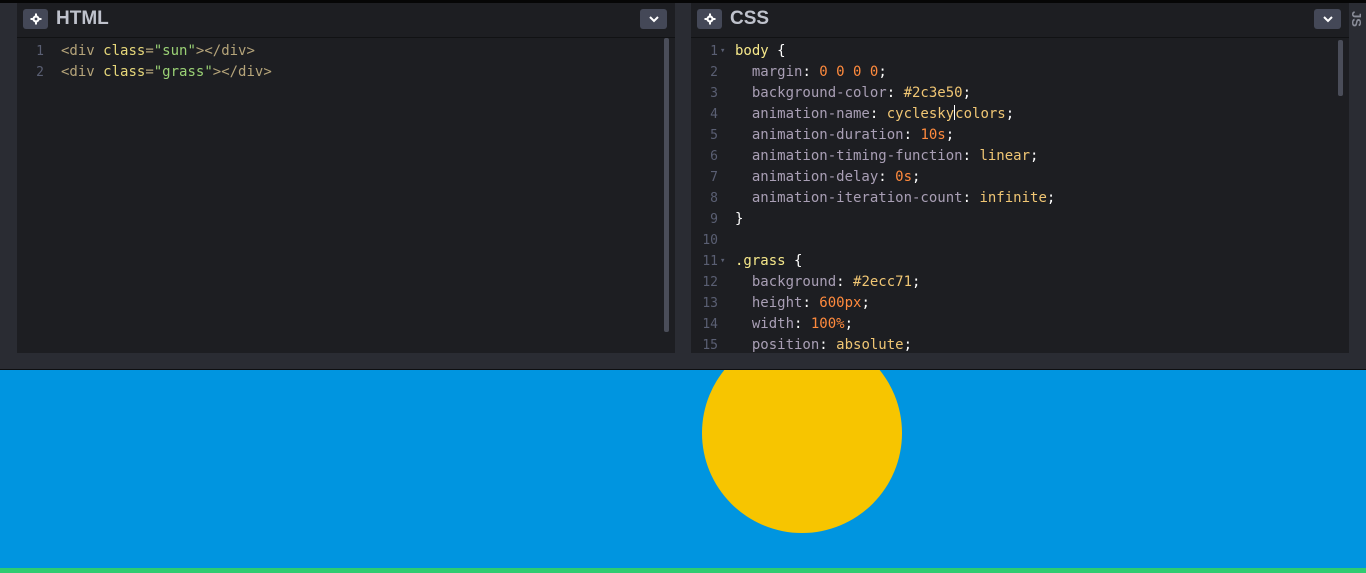  What do you see at coordinates (683, 361) in the screenshot?
I see `editor-preview-resizer` at bounding box center [683, 361].